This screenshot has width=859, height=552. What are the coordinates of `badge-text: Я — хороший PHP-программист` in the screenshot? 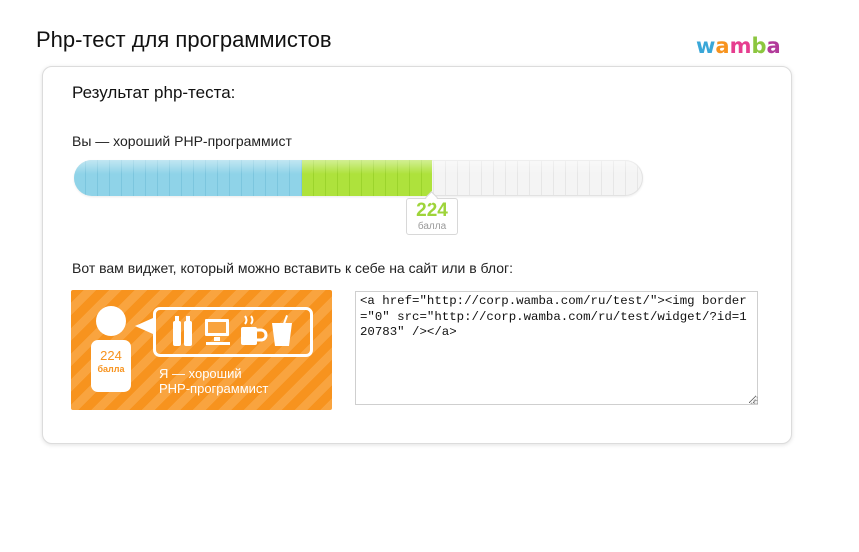 It's located at (213, 381).